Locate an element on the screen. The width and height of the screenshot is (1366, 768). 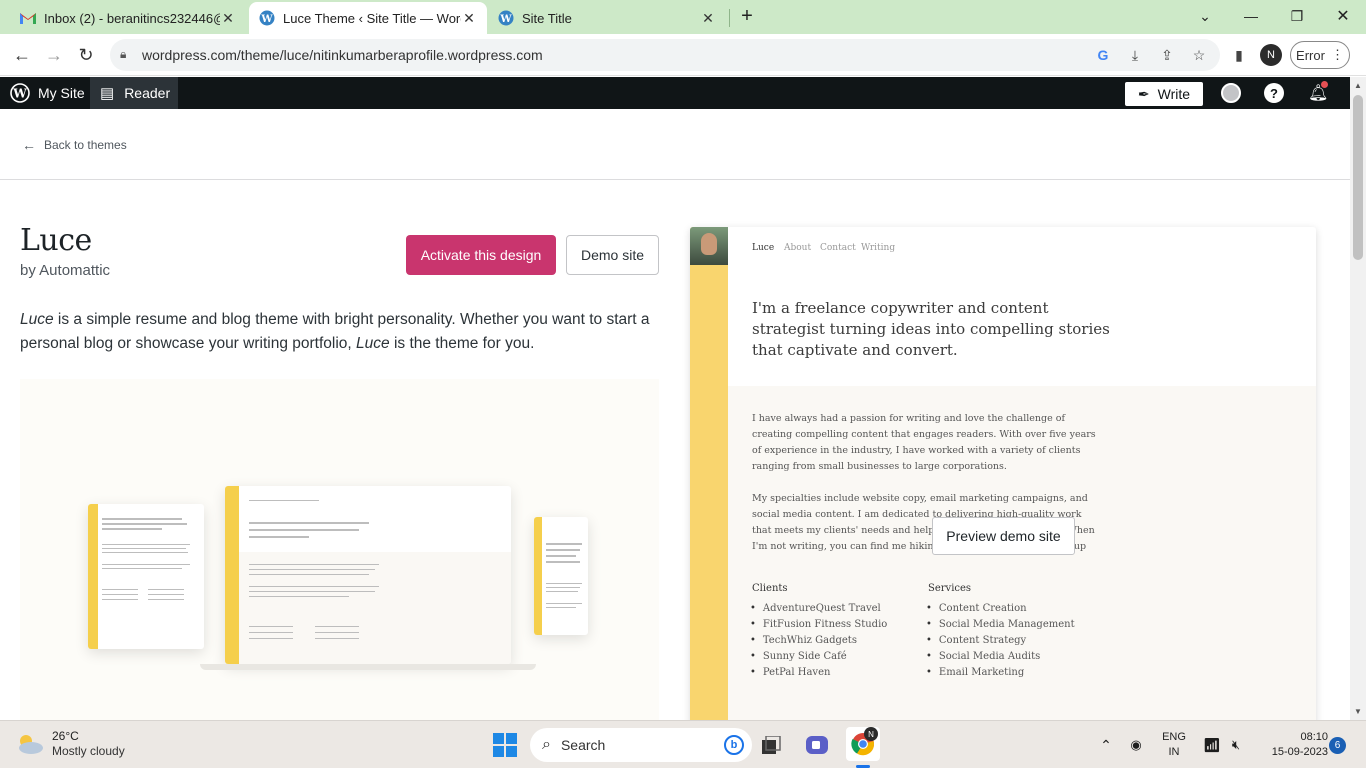
tab-site-title: W Site Title ✕ is located at coordinates (607, 18).